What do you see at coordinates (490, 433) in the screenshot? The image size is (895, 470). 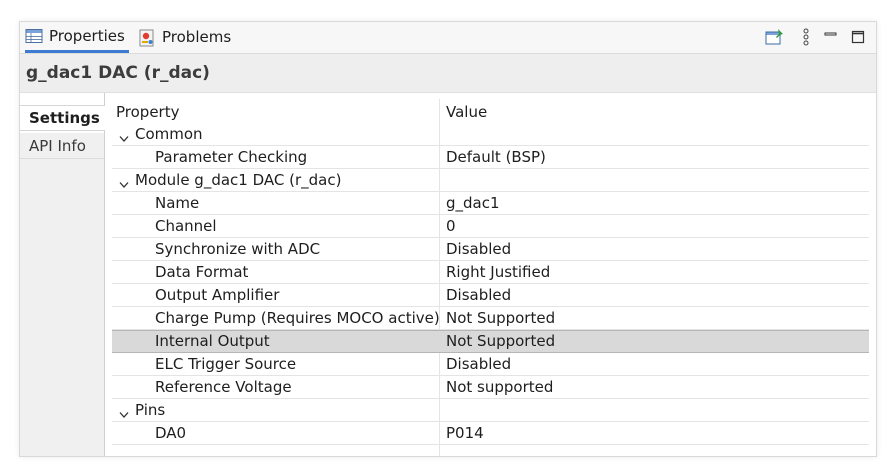 I see `table-row: DA0 P014` at bounding box center [490, 433].